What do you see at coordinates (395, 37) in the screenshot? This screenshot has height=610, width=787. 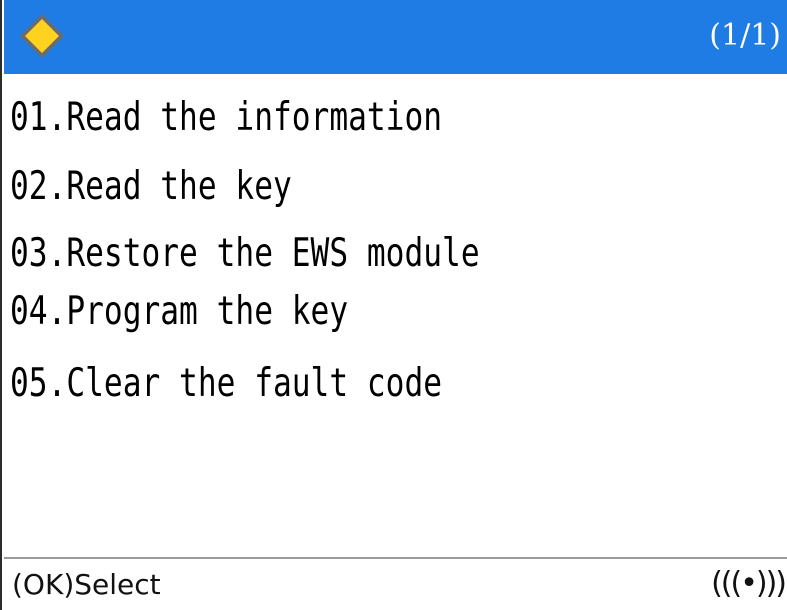 I see `title-bar: (1/1)` at bounding box center [395, 37].